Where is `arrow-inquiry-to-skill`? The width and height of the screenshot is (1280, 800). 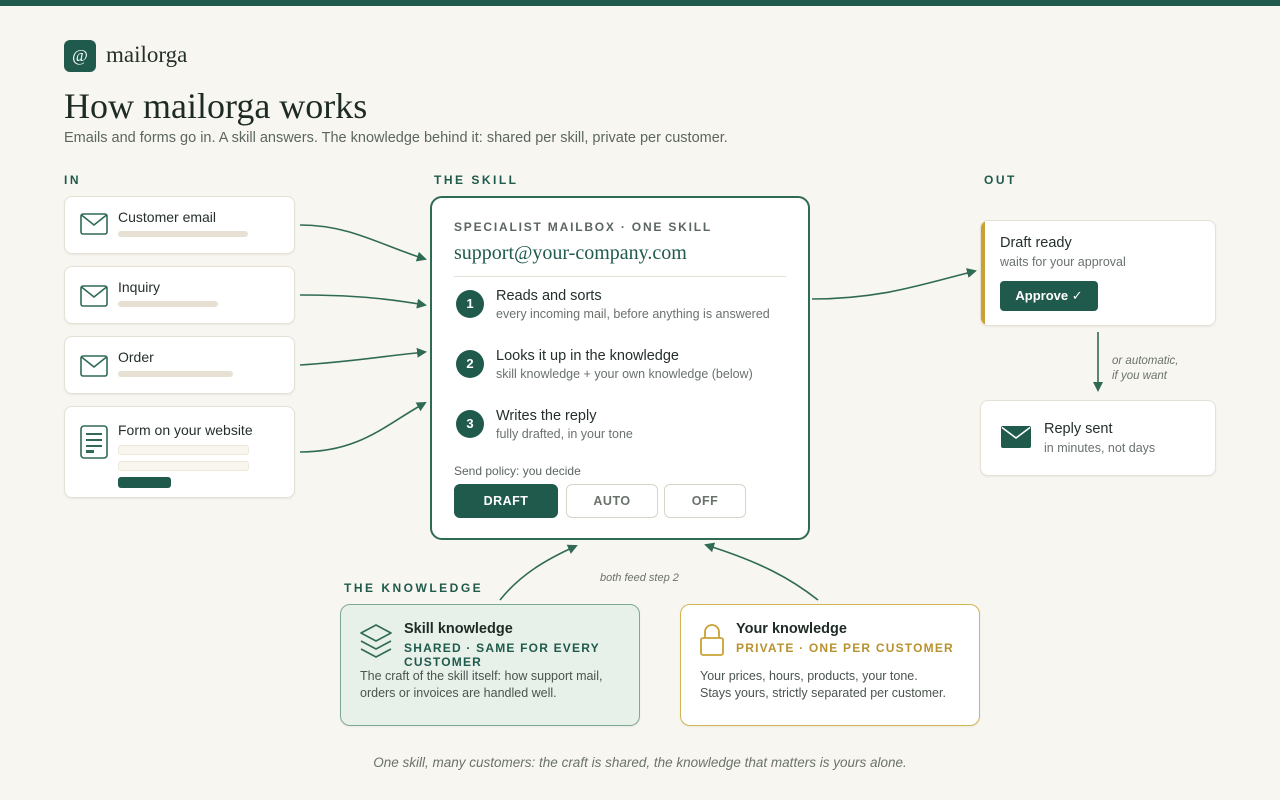
arrow-inquiry-to-skill is located at coordinates (363, 301).